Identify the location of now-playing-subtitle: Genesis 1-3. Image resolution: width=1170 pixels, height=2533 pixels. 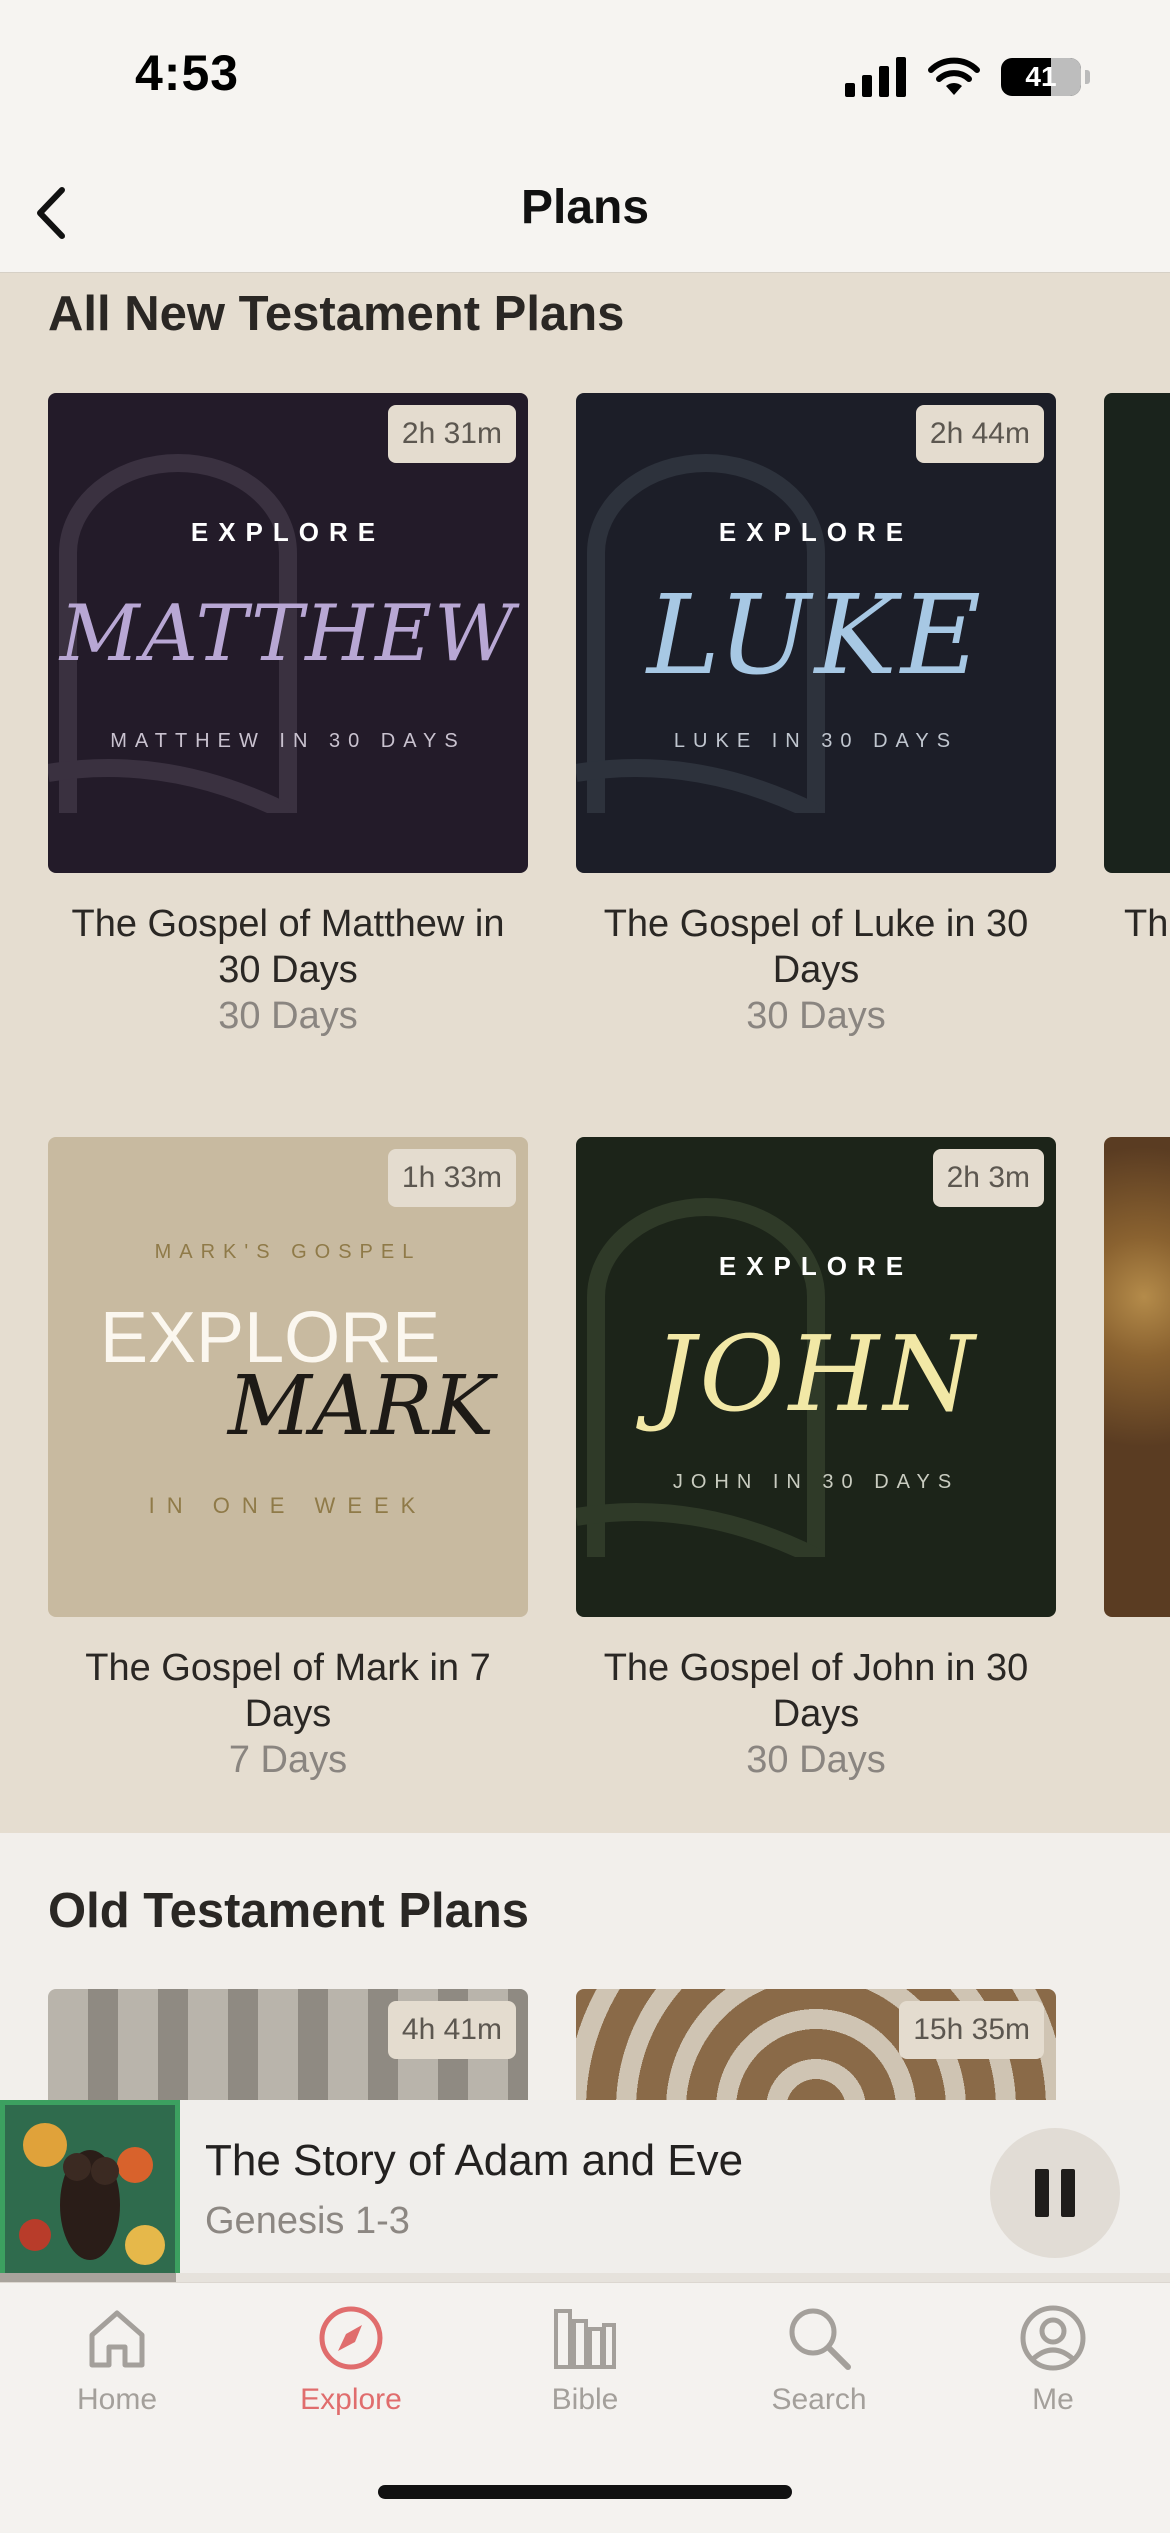
(307, 2221).